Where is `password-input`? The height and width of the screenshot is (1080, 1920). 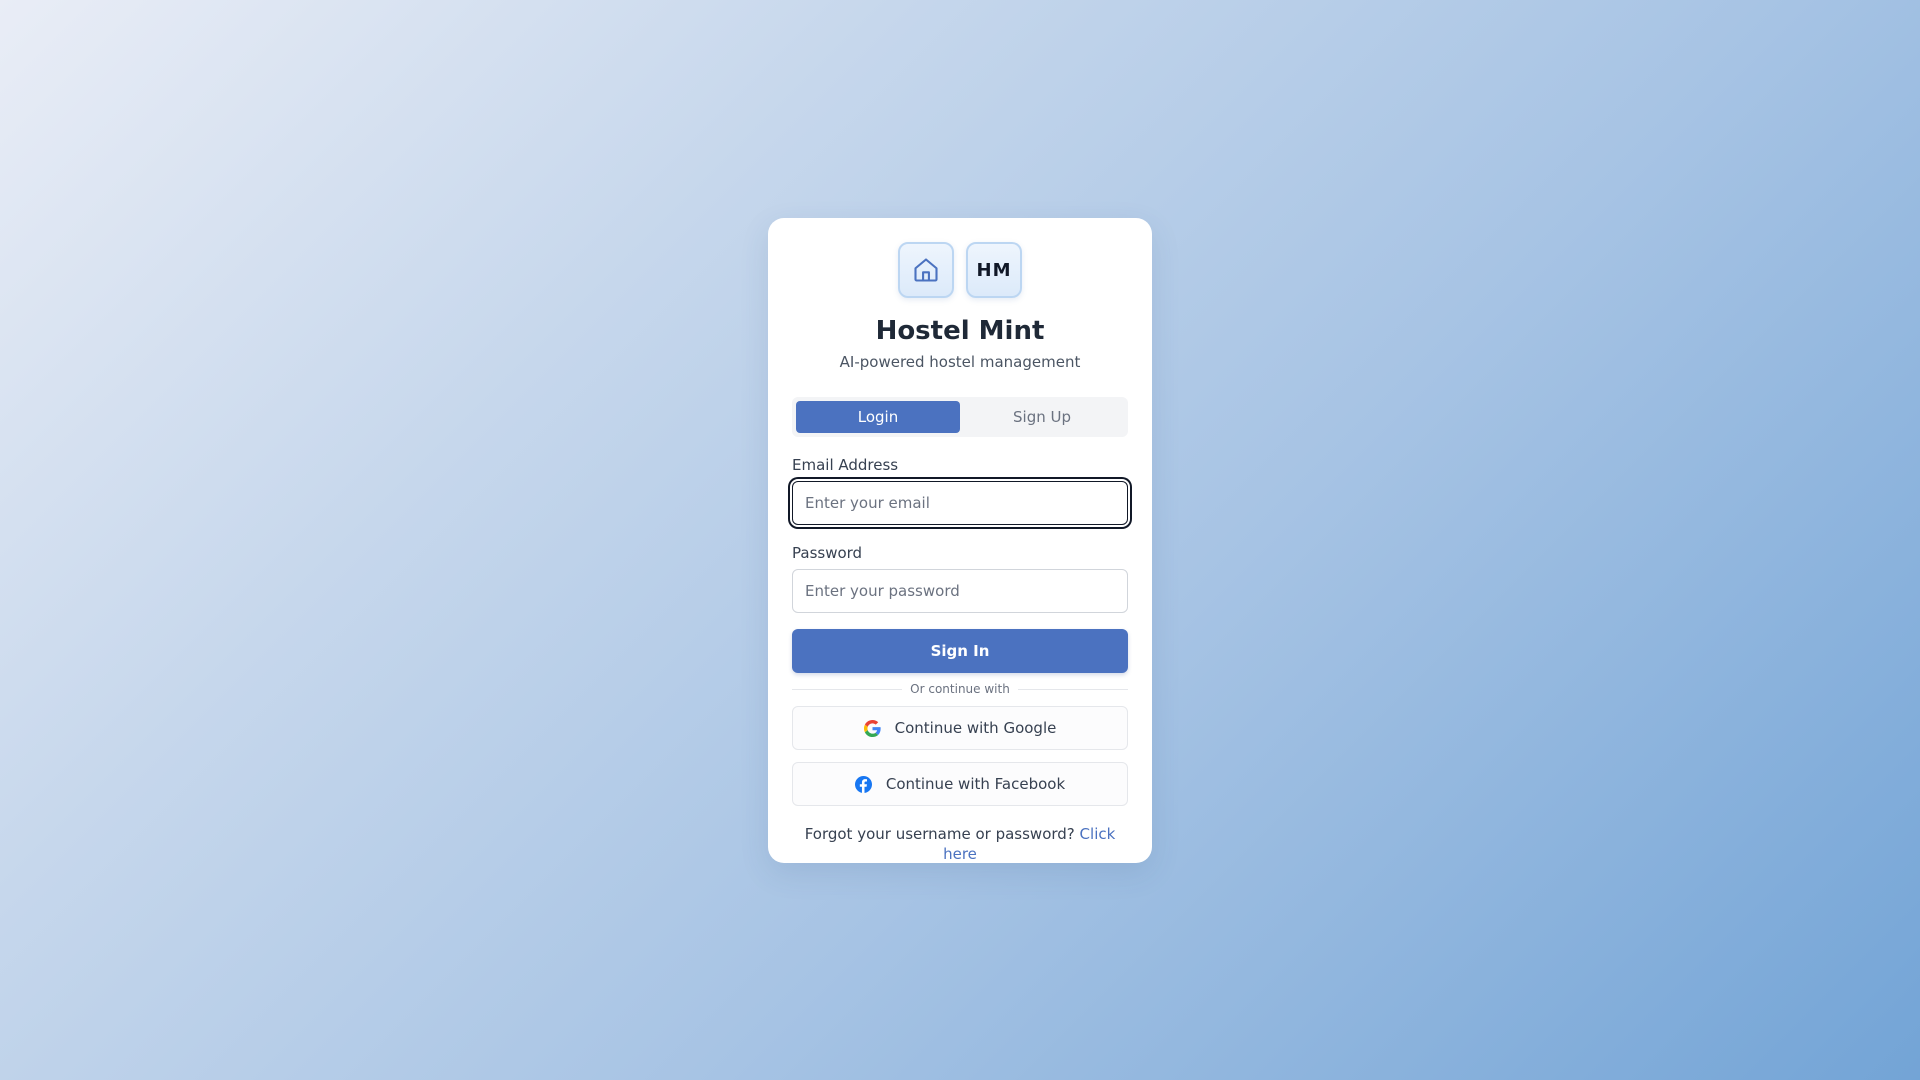 password-input is located at coordinates (960, 591).